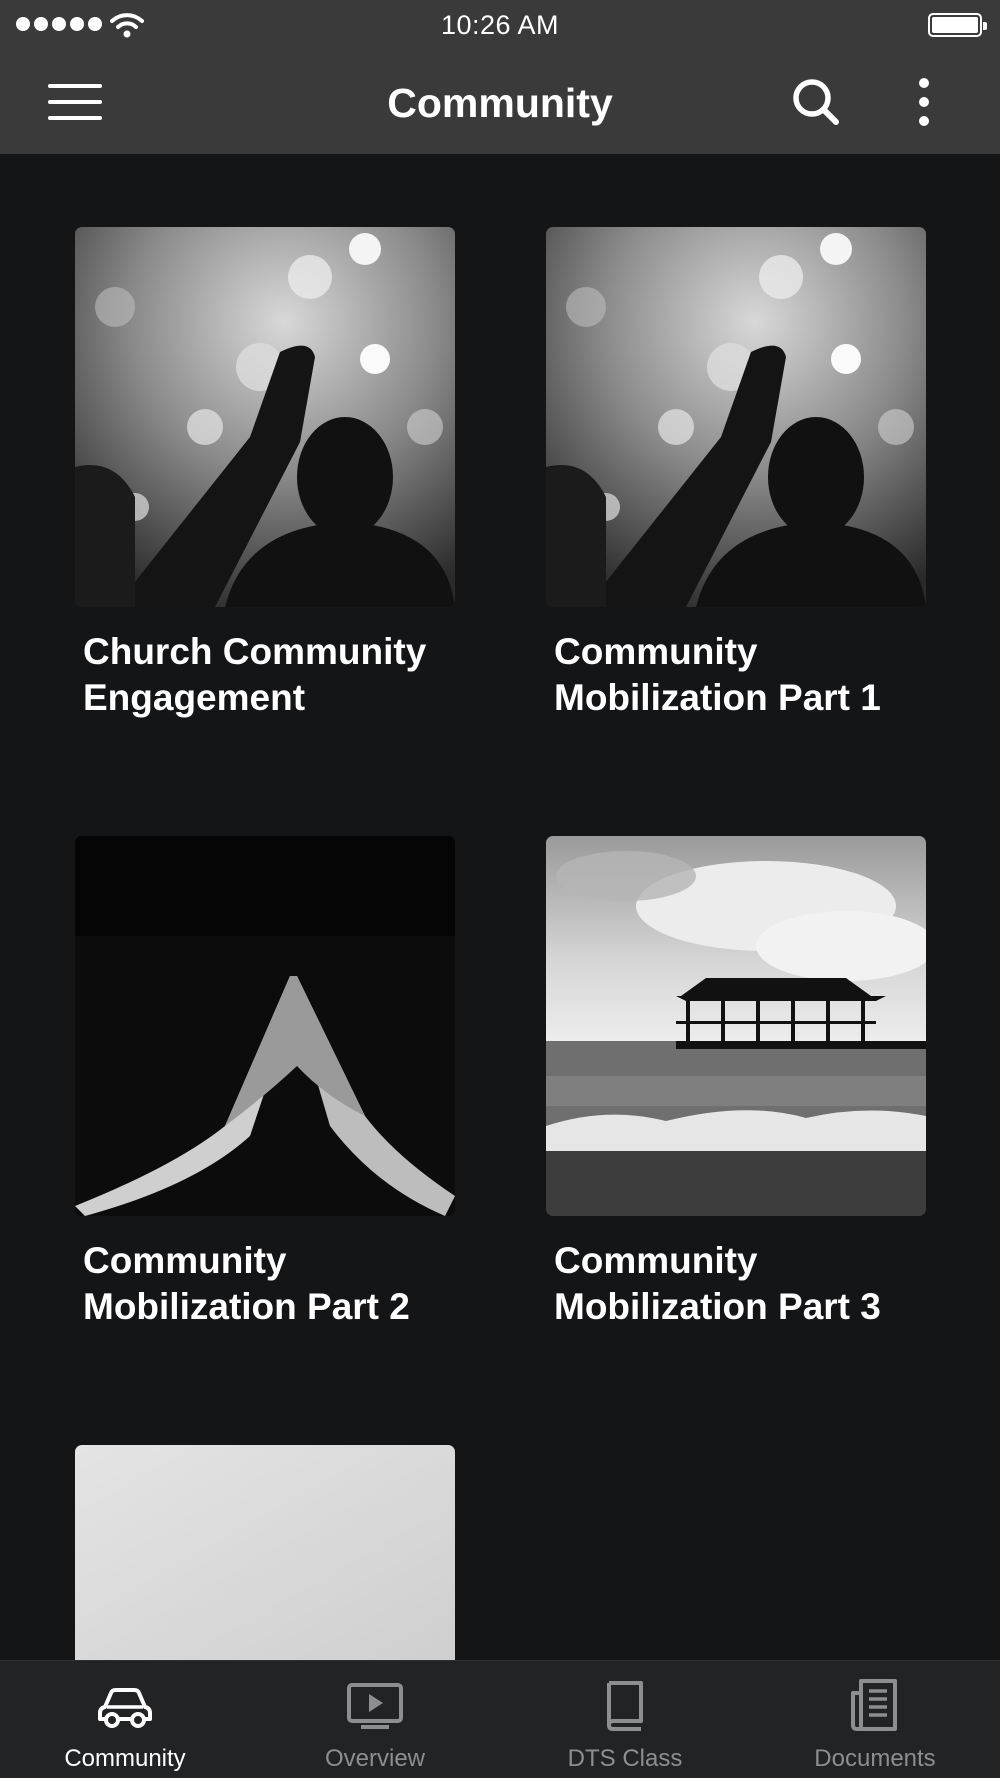 This screenshot has width=1000, height=1778. I want to click on card-title: Community Mobilization Part 2, so click(246, 1283).